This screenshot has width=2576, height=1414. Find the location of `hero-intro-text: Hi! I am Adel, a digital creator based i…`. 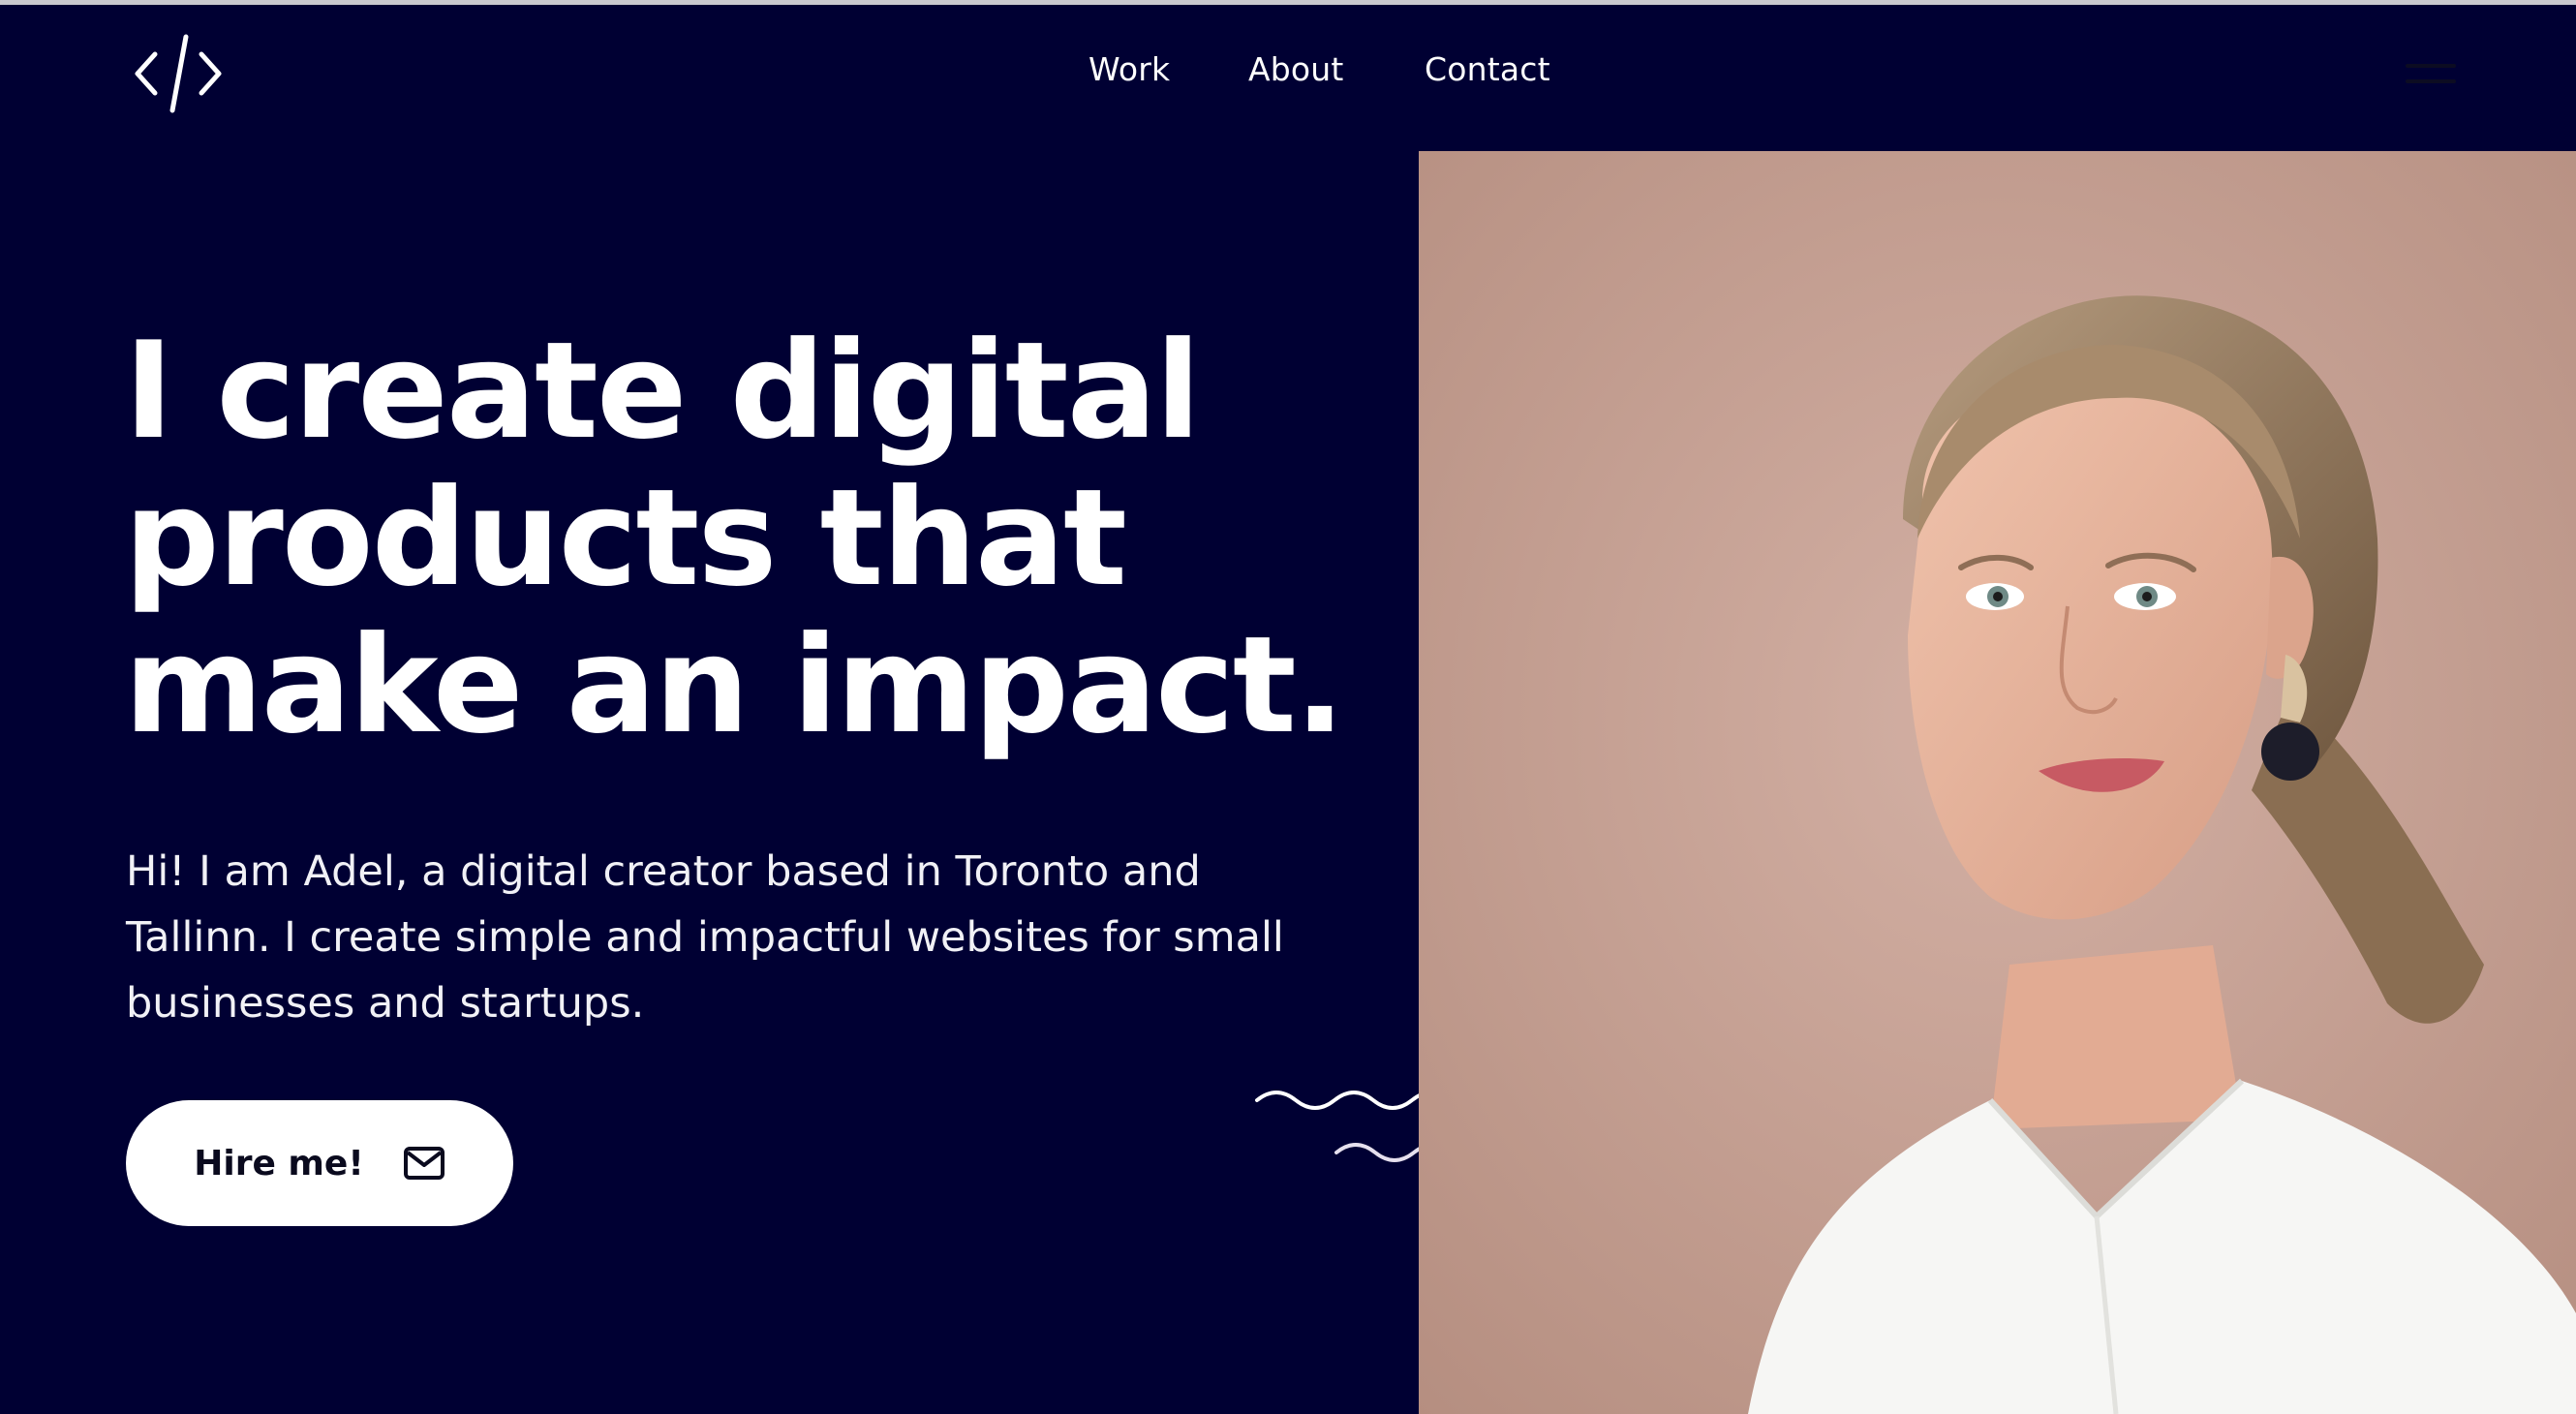

hero-intro-text: Hi! I am Adel, a digital creator based i… is located at coordinates (705, 937).